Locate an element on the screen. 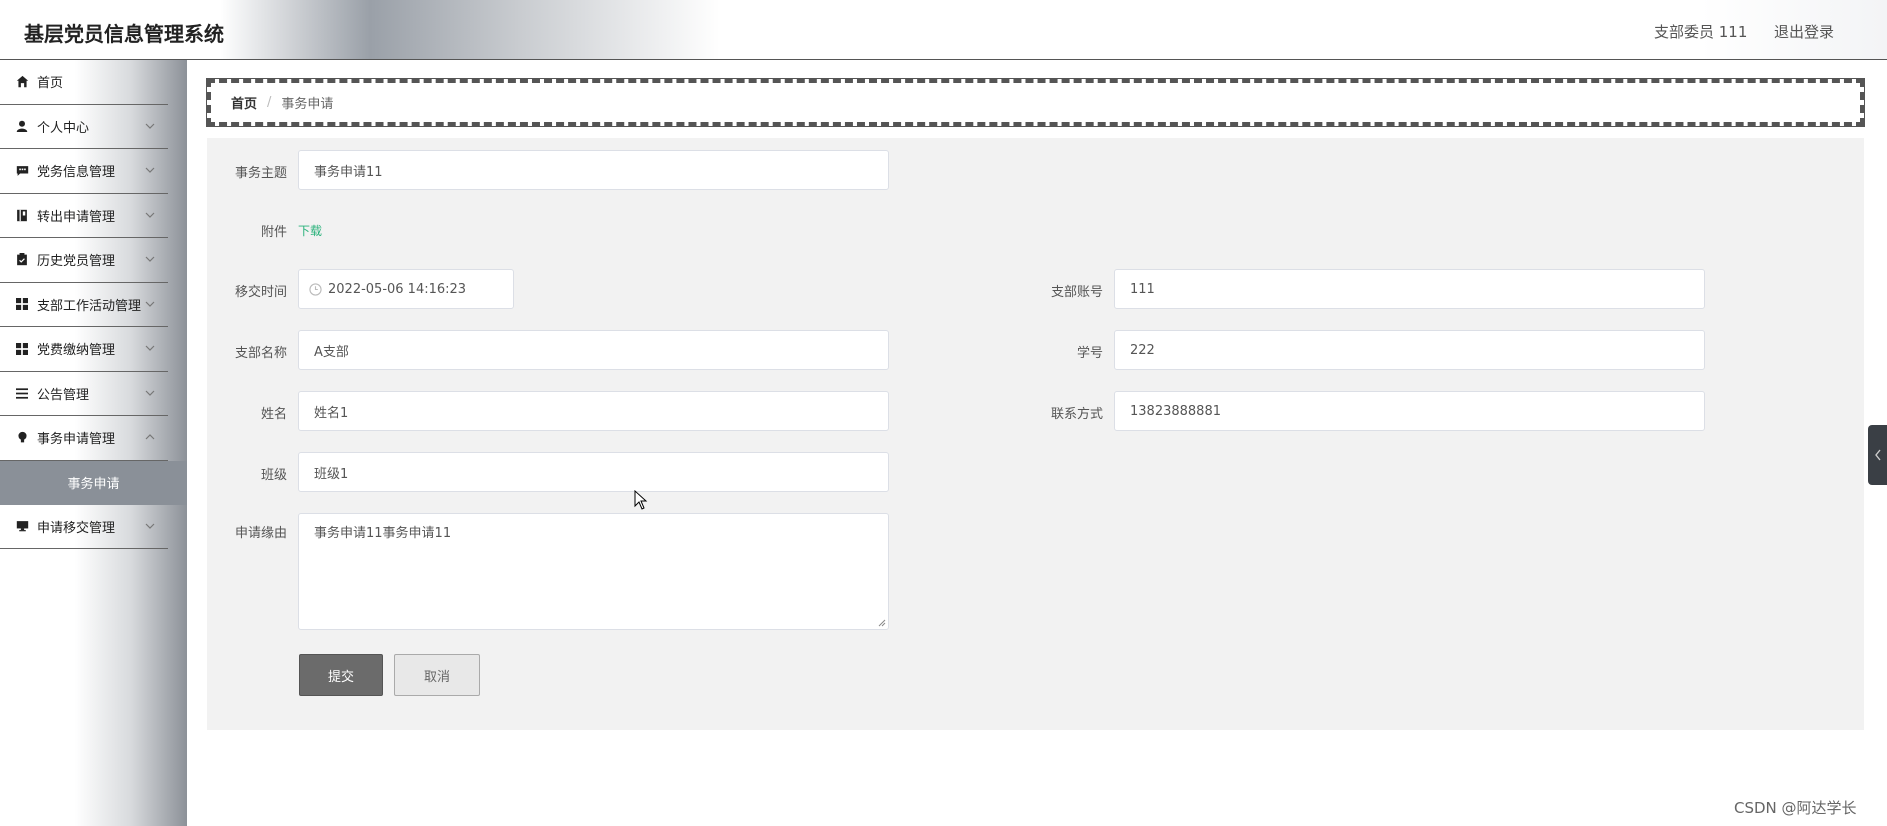 The width and height of the screenshot is (1887, 826). sidebar-subitem-label: 事务申请 is located at coordinates (93, 484).